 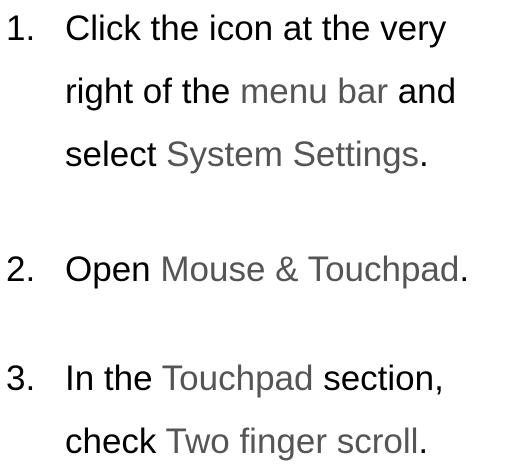 I want to click on ui-term-menu-bar: menu bar, so click(x=314, y=91).